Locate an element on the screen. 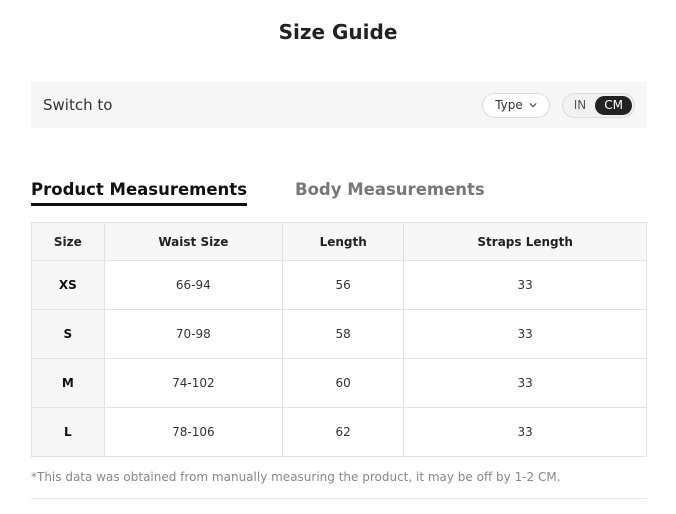  length-cell: 56 is located at coordinates (343, 285).